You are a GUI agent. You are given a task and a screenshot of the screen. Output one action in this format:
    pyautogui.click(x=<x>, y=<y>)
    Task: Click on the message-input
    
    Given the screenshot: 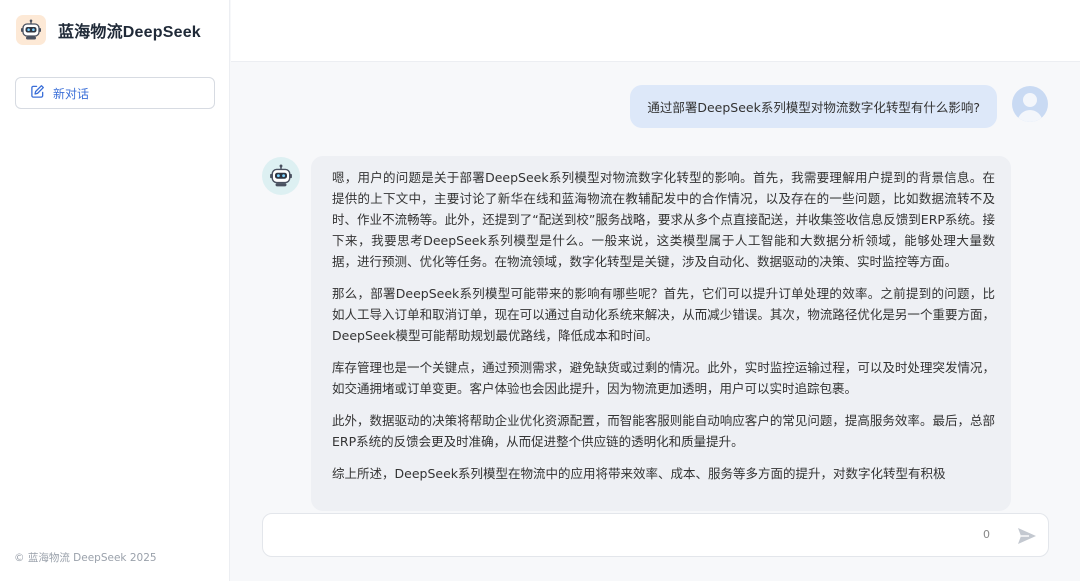 What is the action you would take?
    pyautogui.click(x=622, y=536)
    